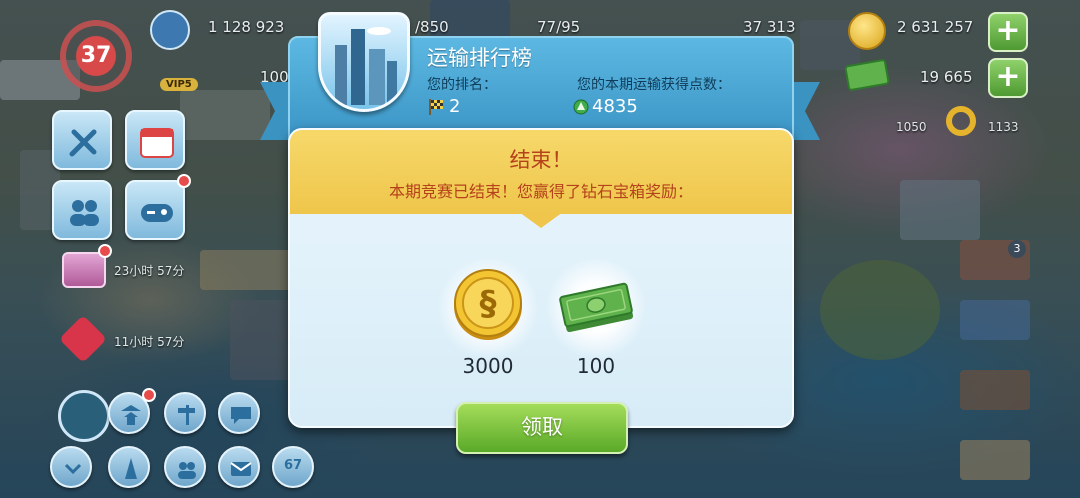 This screenshot has width=1080, height=498. I want to click on banner-notch, so click(541, 220).